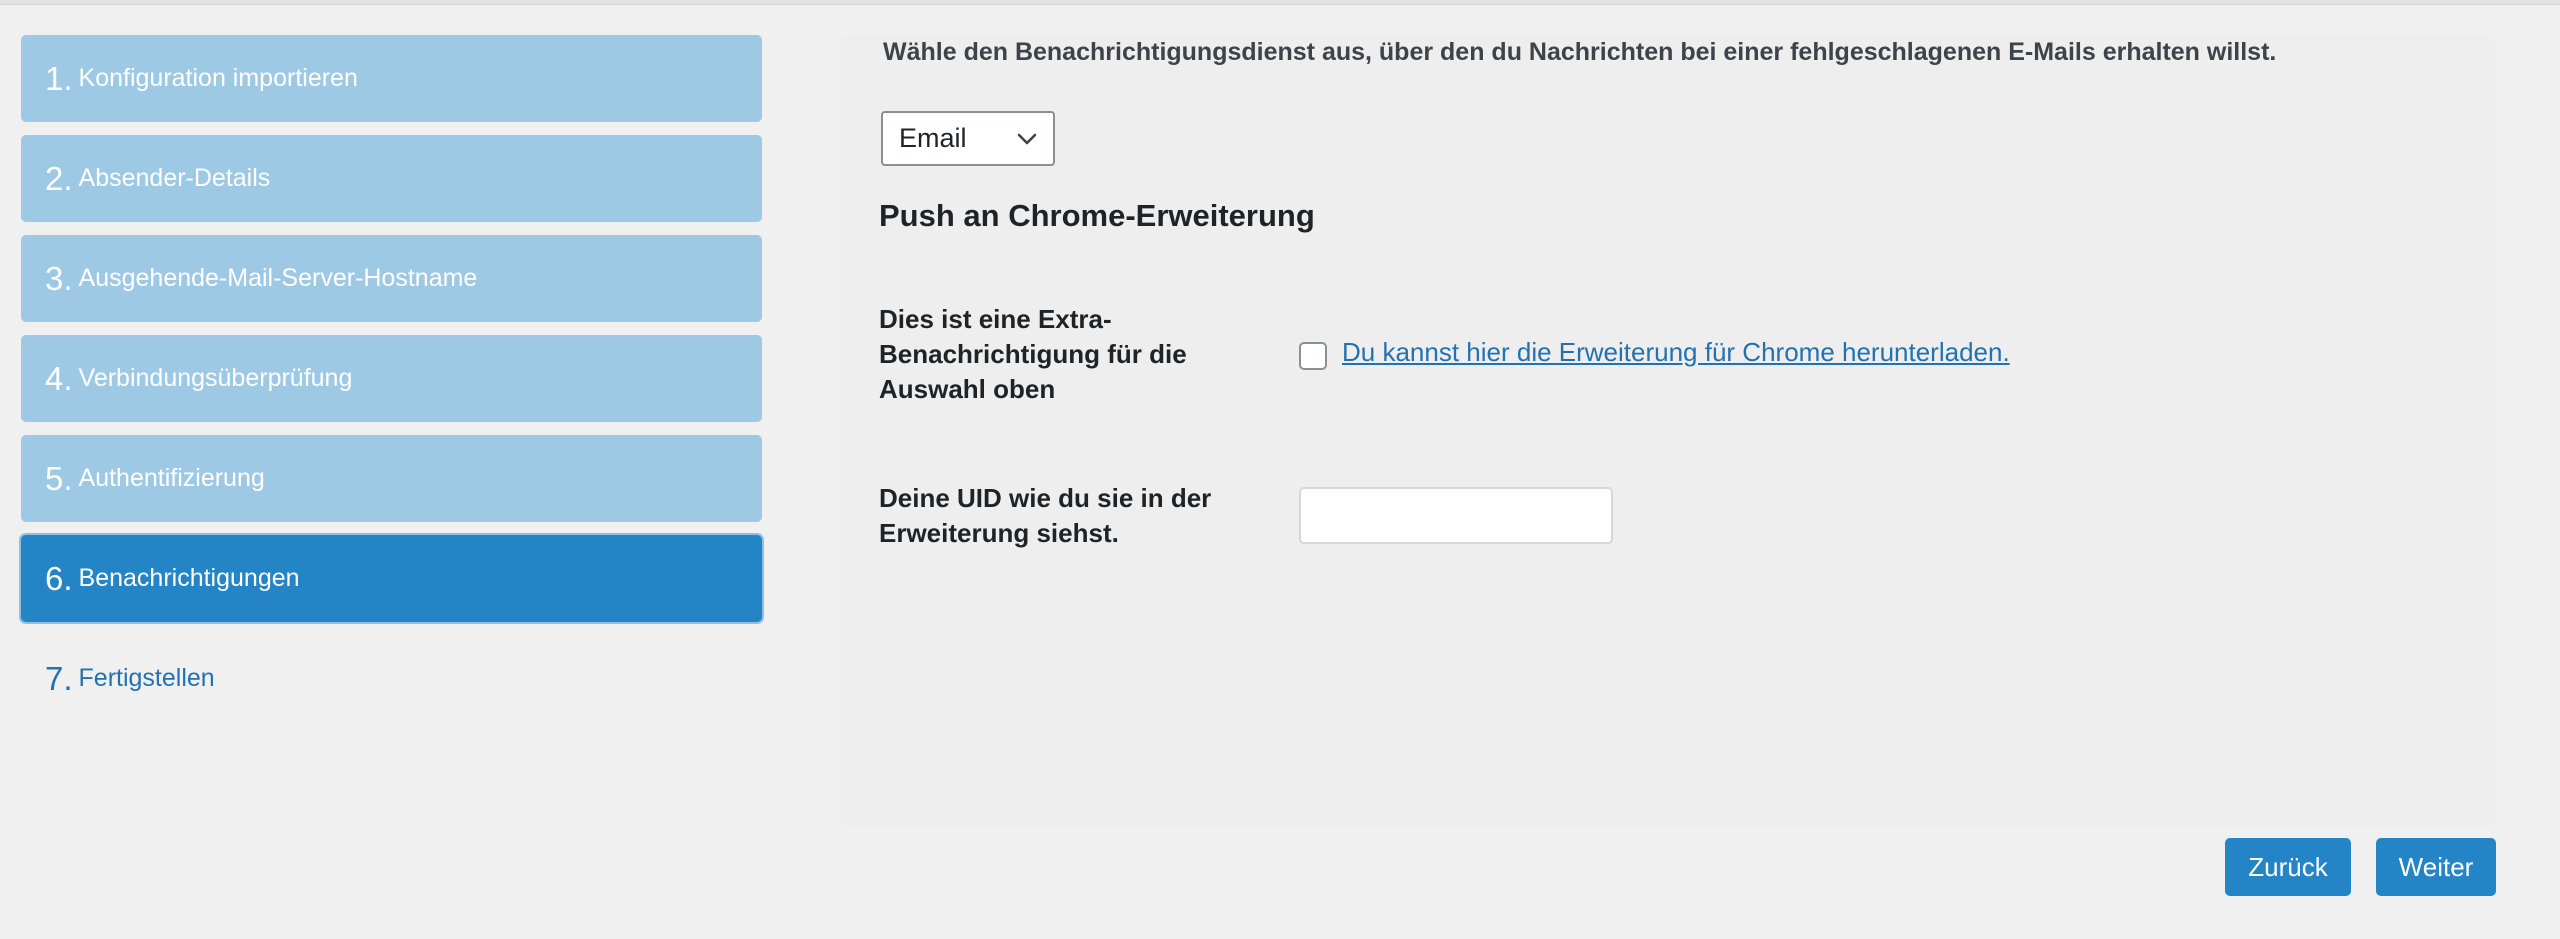 Image resolution: width=2560 pixels, height=939 pixels. Describe the element at coordinates (59, 678) in the screenshot. I see `step-number: 7.` at that location.